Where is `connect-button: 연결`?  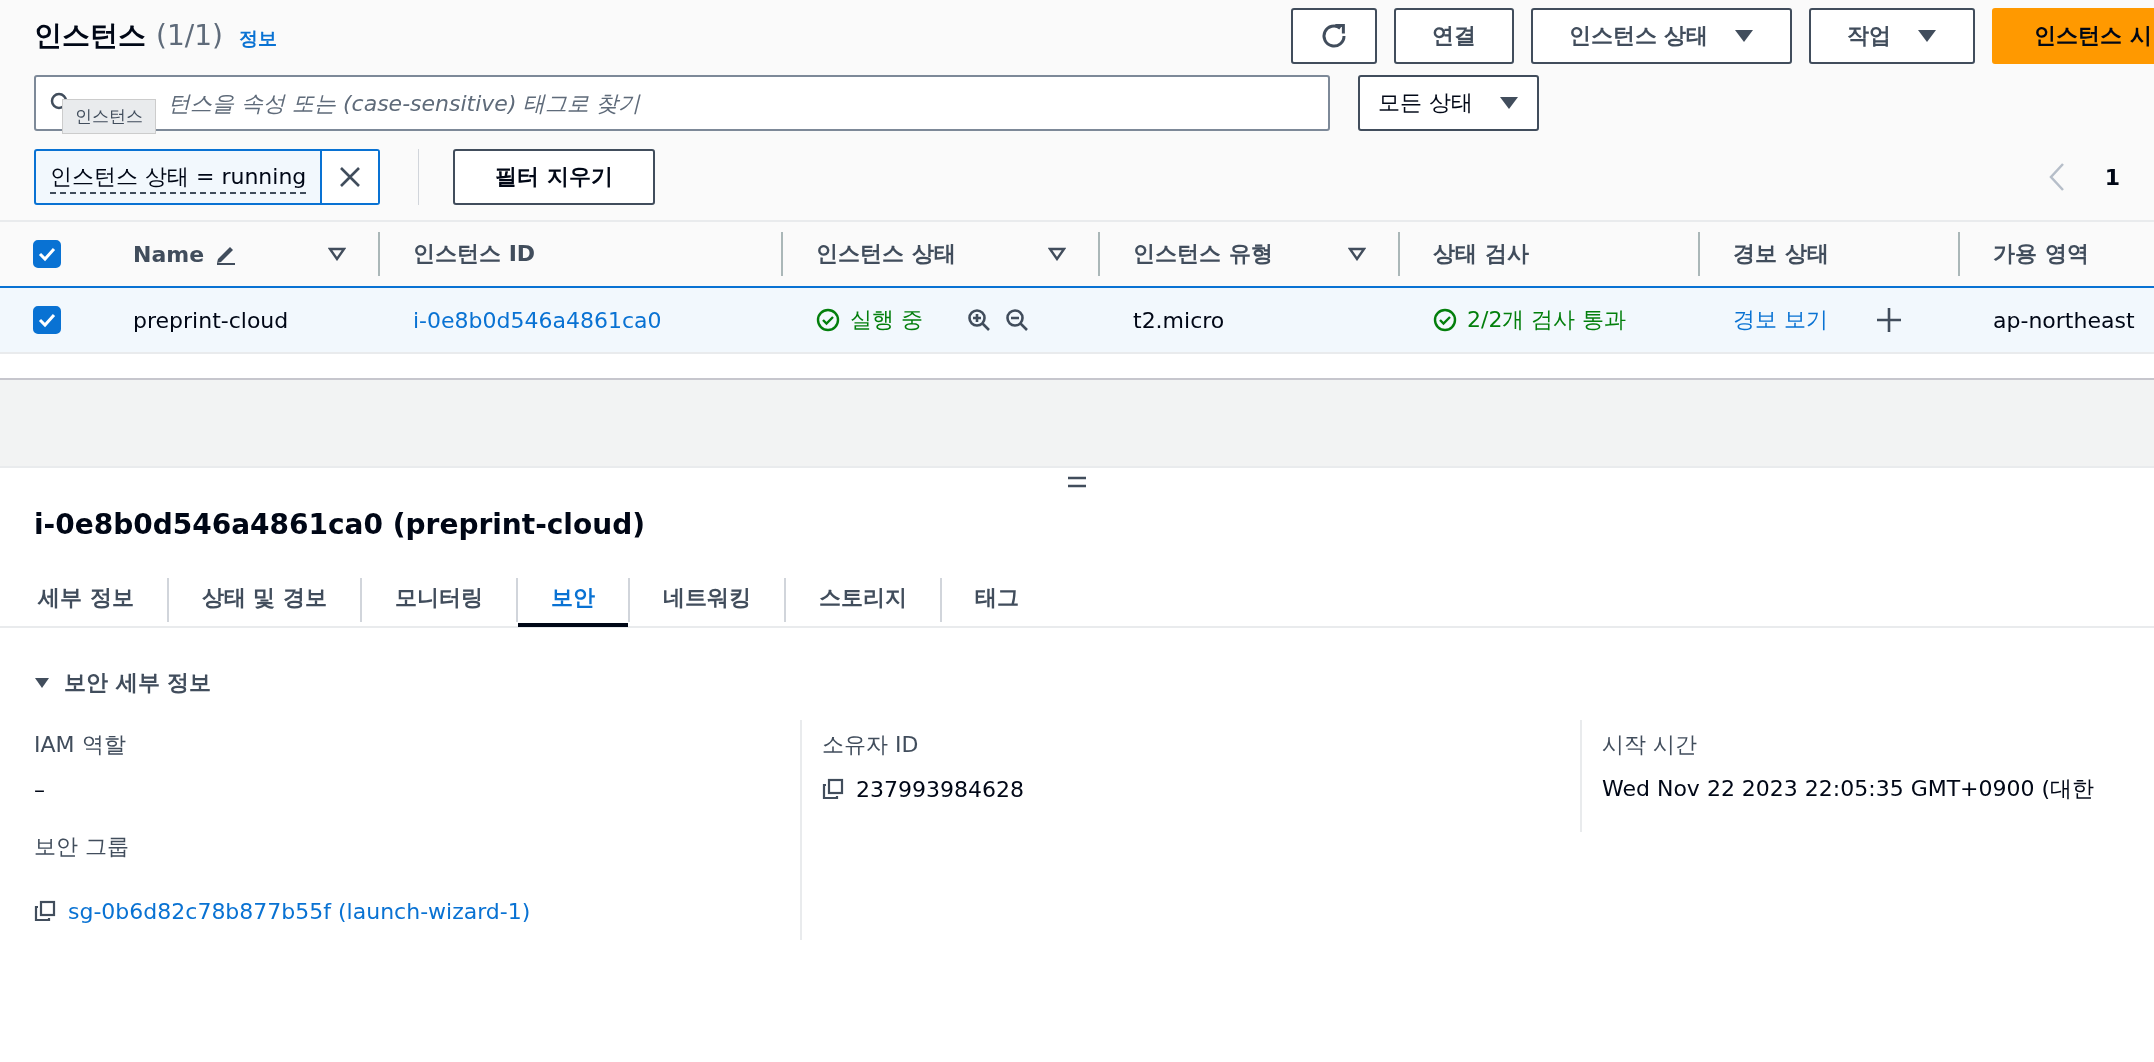 connect-button: 연결 is located at coordinates (1453, 36).